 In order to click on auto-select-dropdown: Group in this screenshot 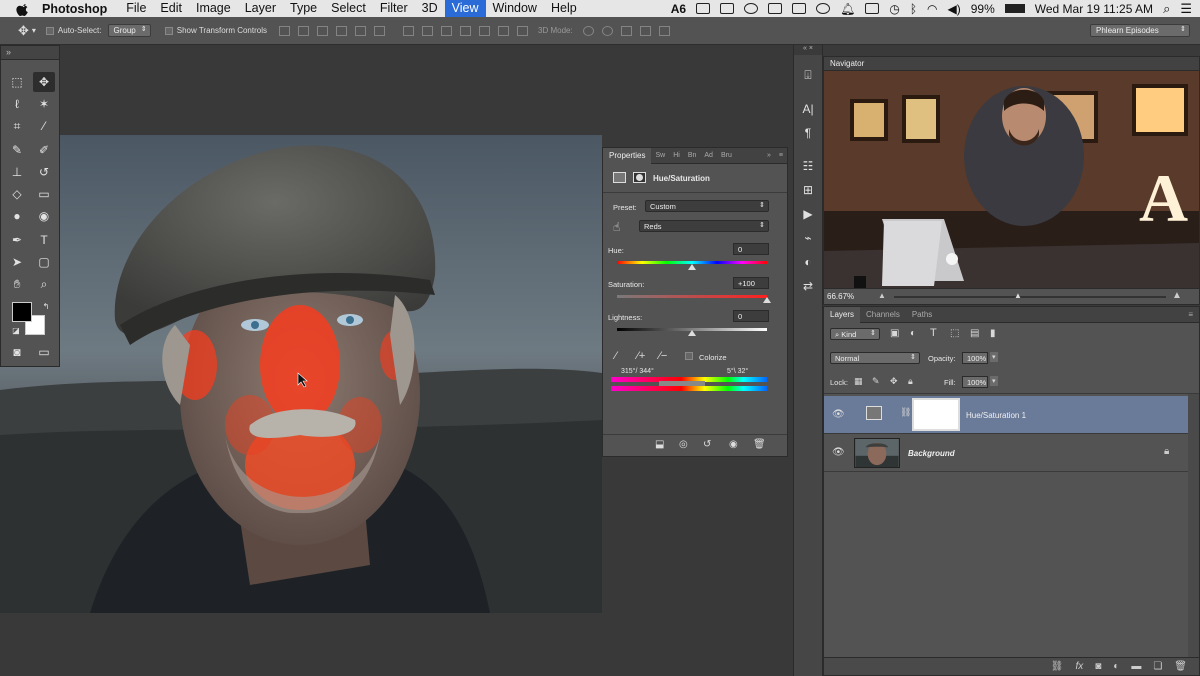, I will do `click(129, 30)`.